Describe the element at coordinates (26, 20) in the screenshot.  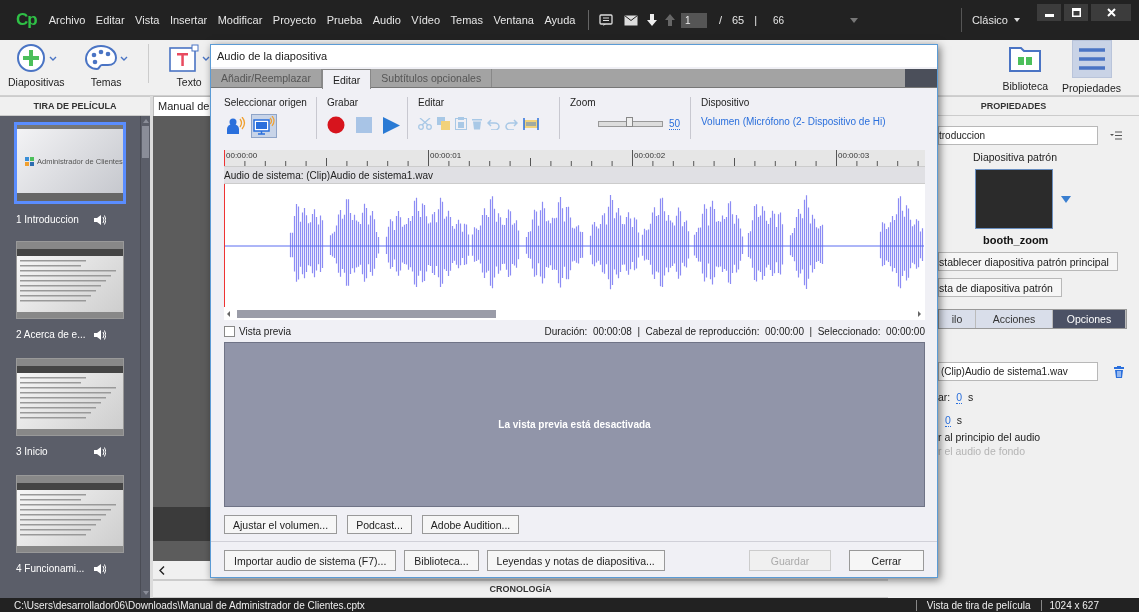
I see `app-logo: Cp` at that location.